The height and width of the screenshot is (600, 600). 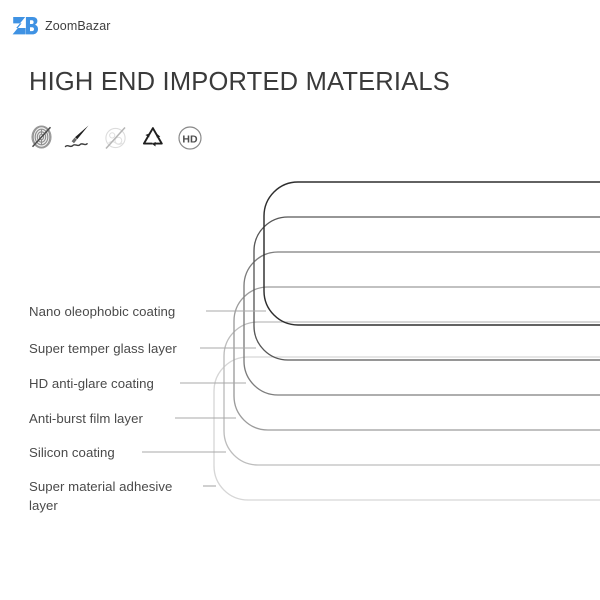 What do you see at coordinates (72, 452) in the screenshot?
I see `layer-label-silicon-coating: Silicon coating` at bounding box center [72, 452].